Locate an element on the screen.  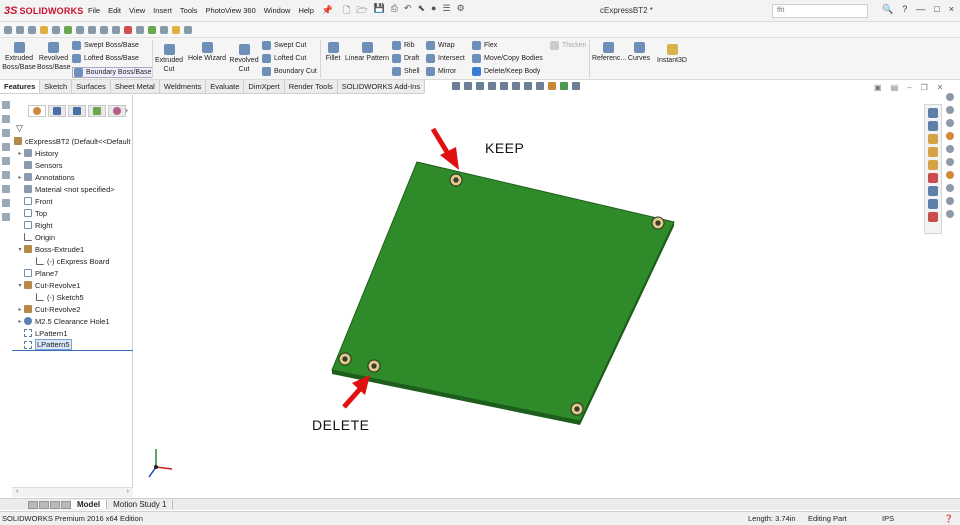
hole-wizard-button: Hole Wizard is located at coordinates (207, 52).